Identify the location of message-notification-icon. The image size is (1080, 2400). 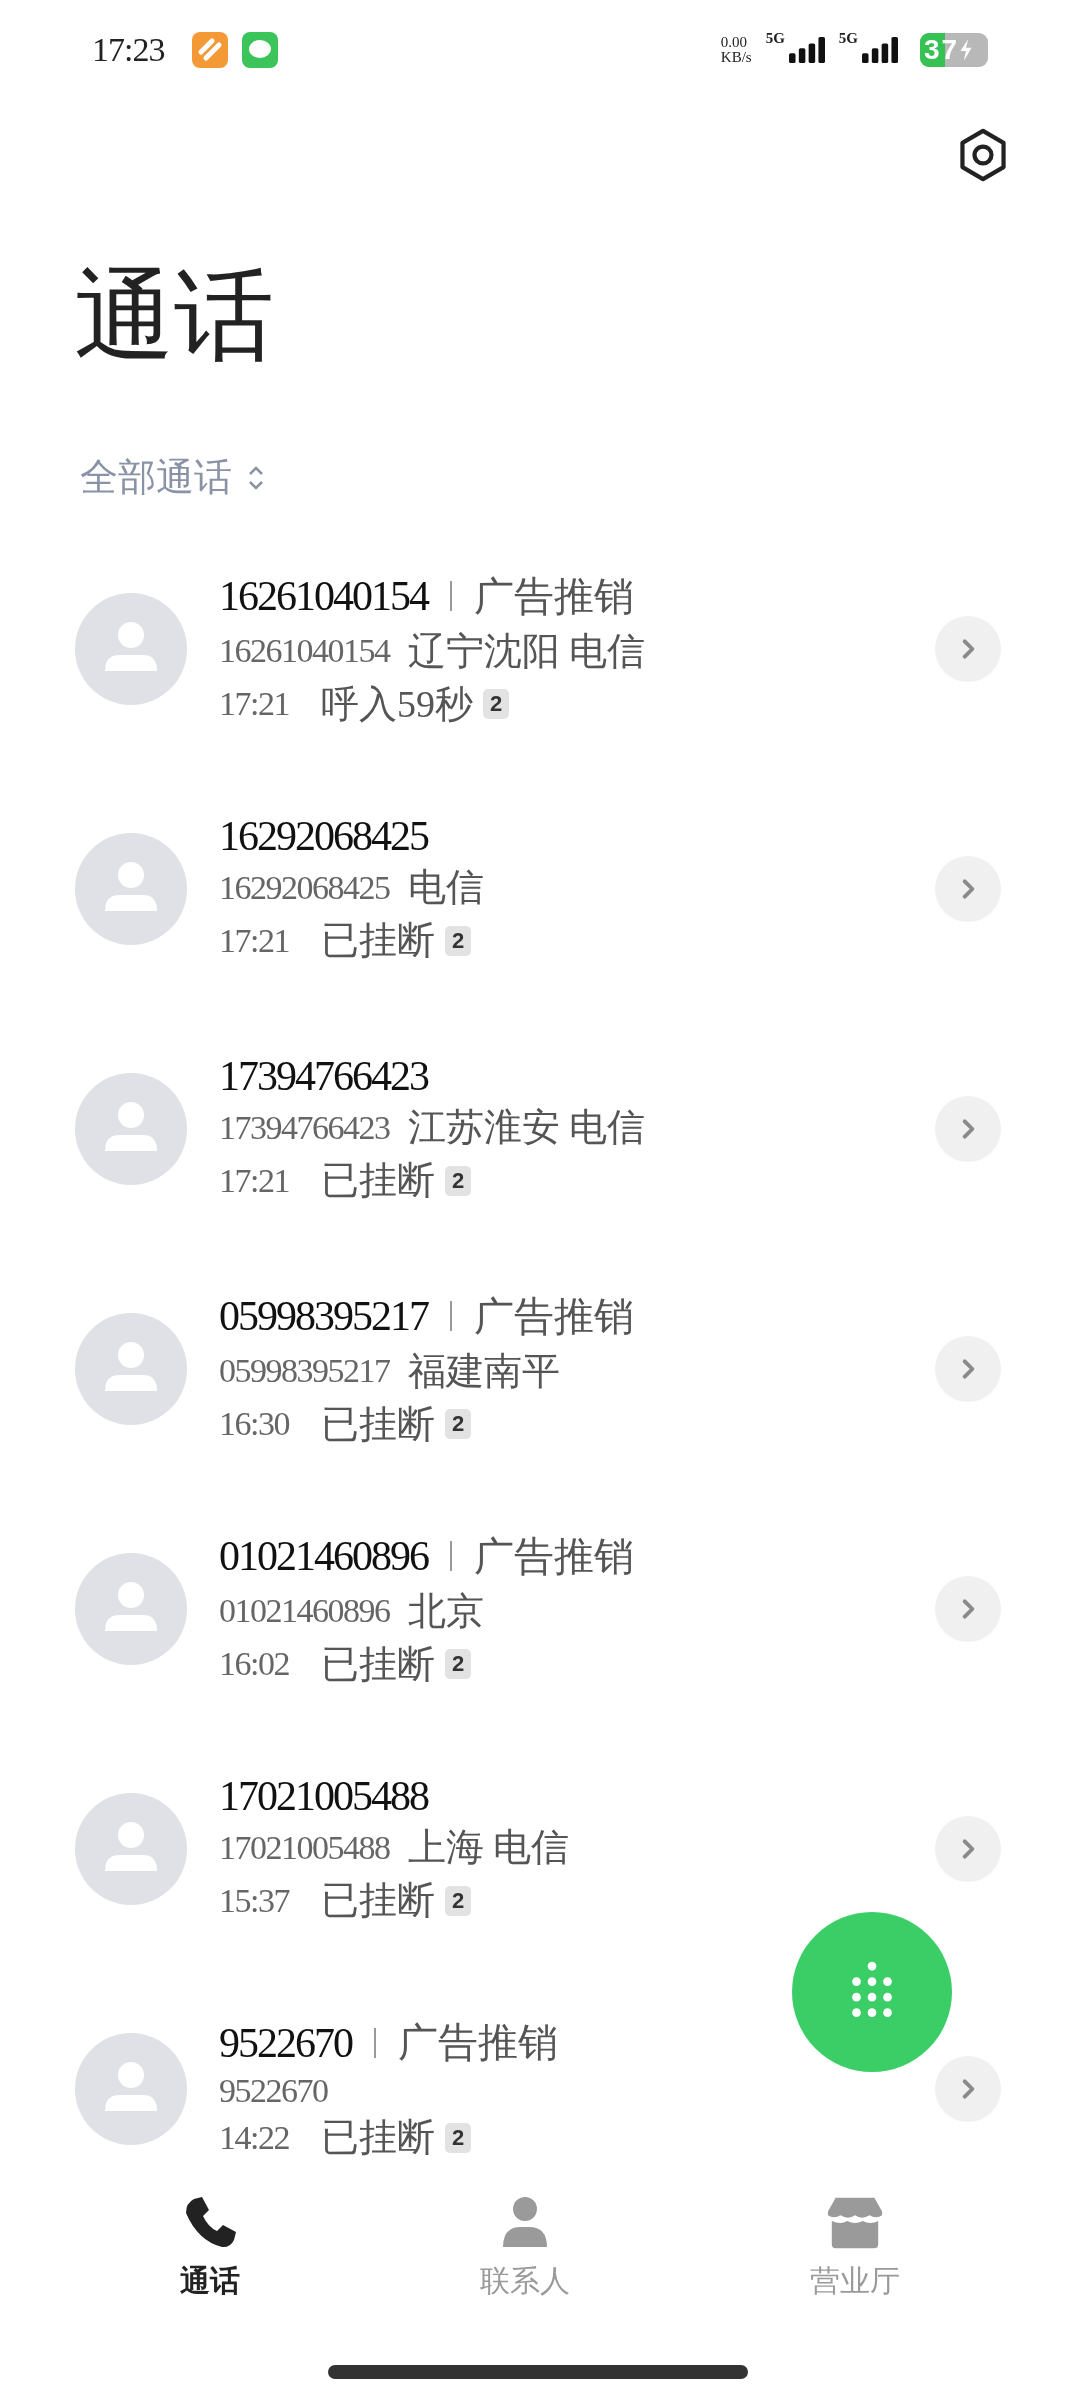
(260, 50).